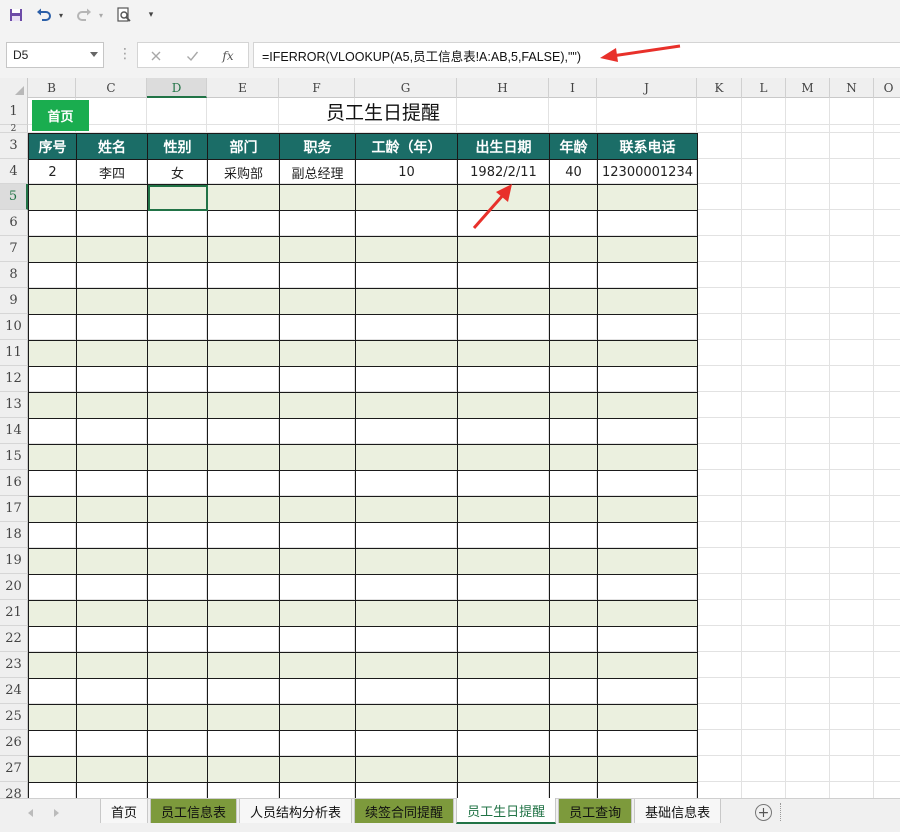 This screenshot has width=900, height=832. I want to click on redo-icon, so click(84, 15).